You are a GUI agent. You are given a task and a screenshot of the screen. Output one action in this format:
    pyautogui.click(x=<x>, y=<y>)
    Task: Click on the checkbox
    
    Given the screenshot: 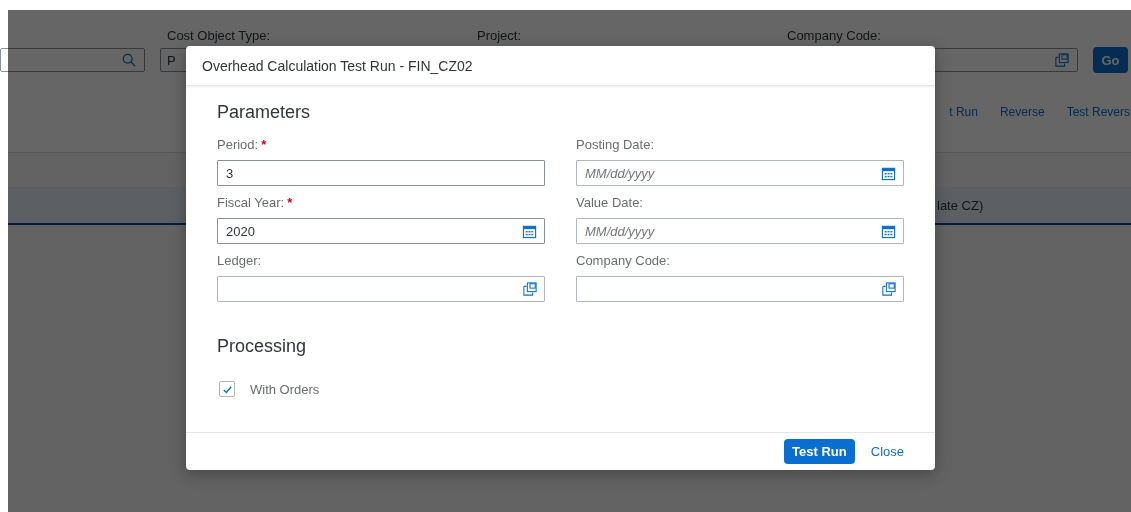 What is the action you would take?
    pyautogui.click(x=227, y=389)
    